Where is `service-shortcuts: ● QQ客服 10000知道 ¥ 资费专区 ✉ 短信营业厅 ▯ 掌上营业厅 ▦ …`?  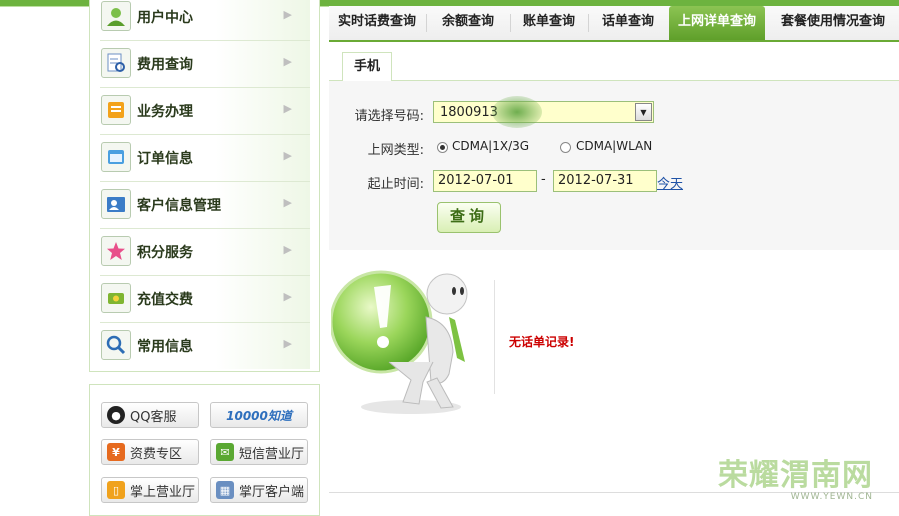 service-shortcuts: ● QQ客服 10000知道 ¥ 资费专区 ✉ 短信营业厅 ▯ 掌上营业厅 ▦ … is located at coordinates (204, 450).